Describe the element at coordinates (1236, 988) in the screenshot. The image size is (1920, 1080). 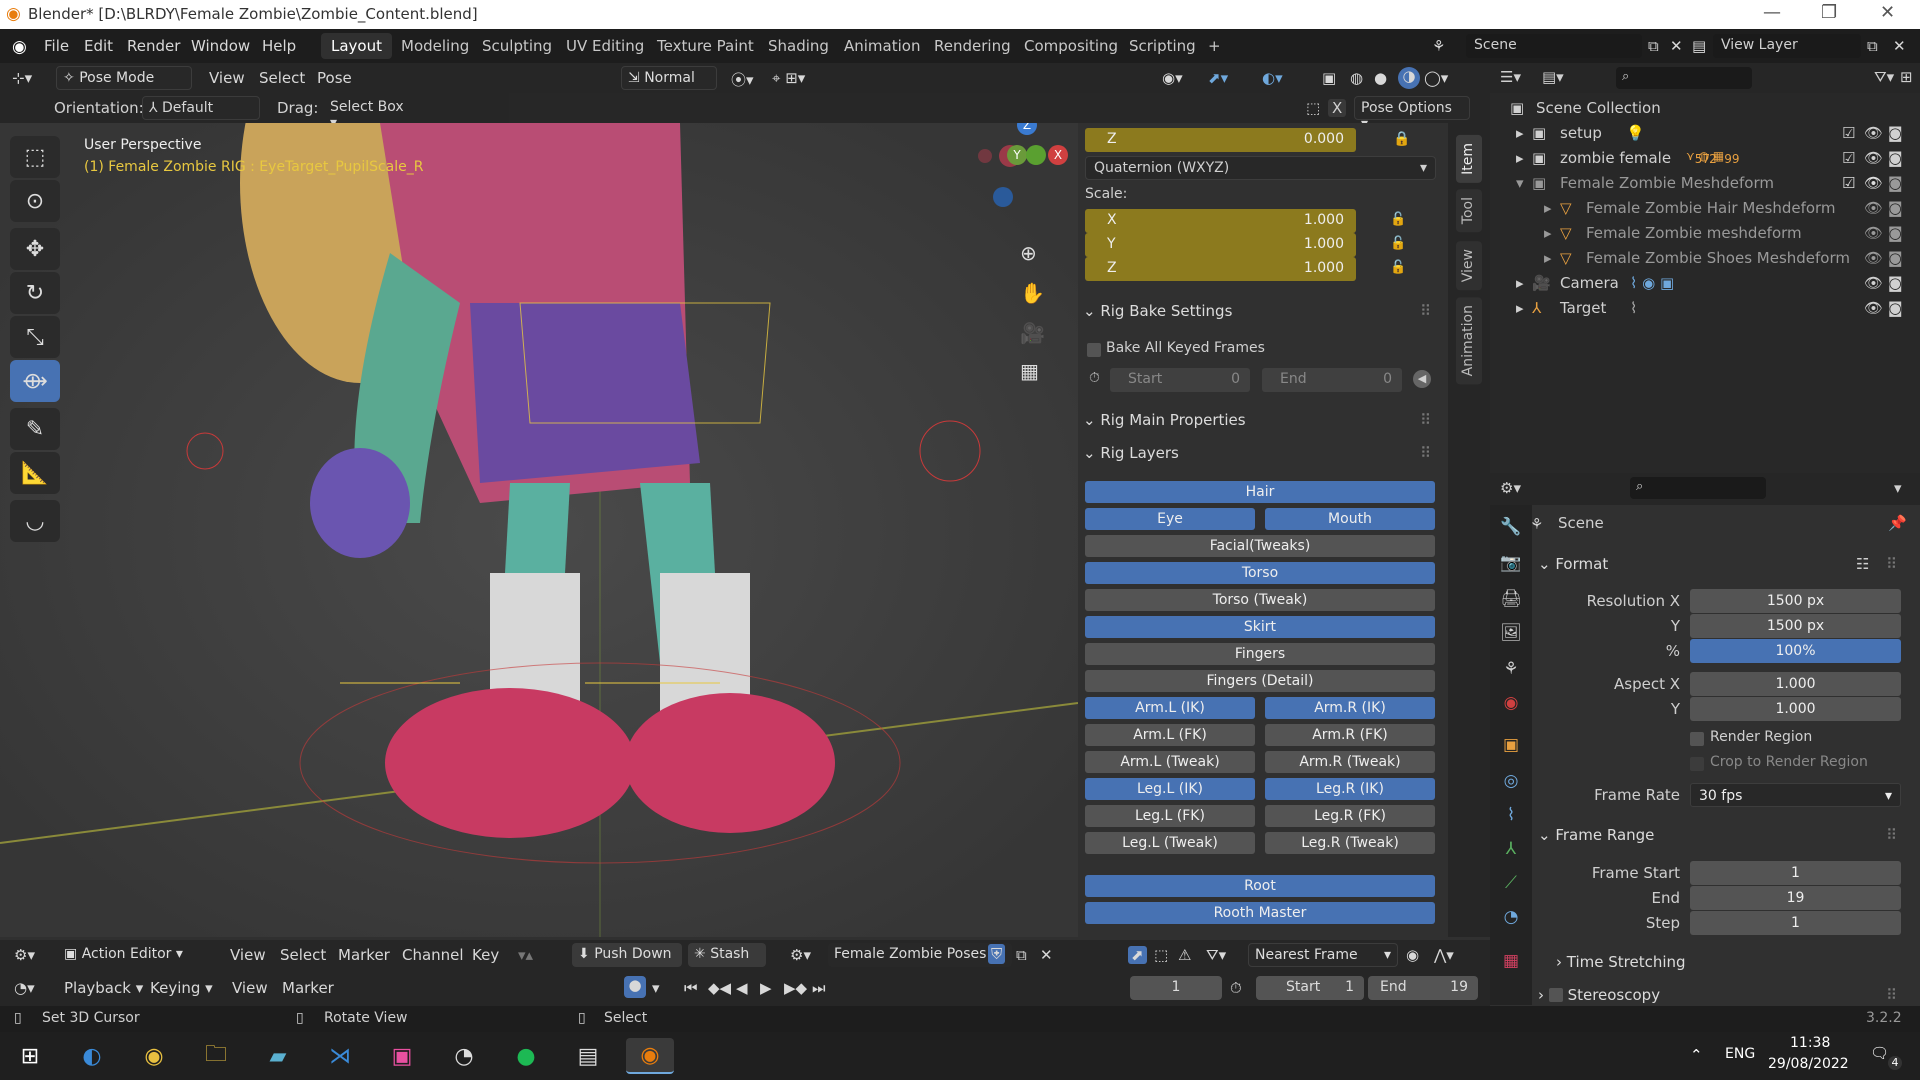
I see `preview-range-icon: ⏱` at that location.